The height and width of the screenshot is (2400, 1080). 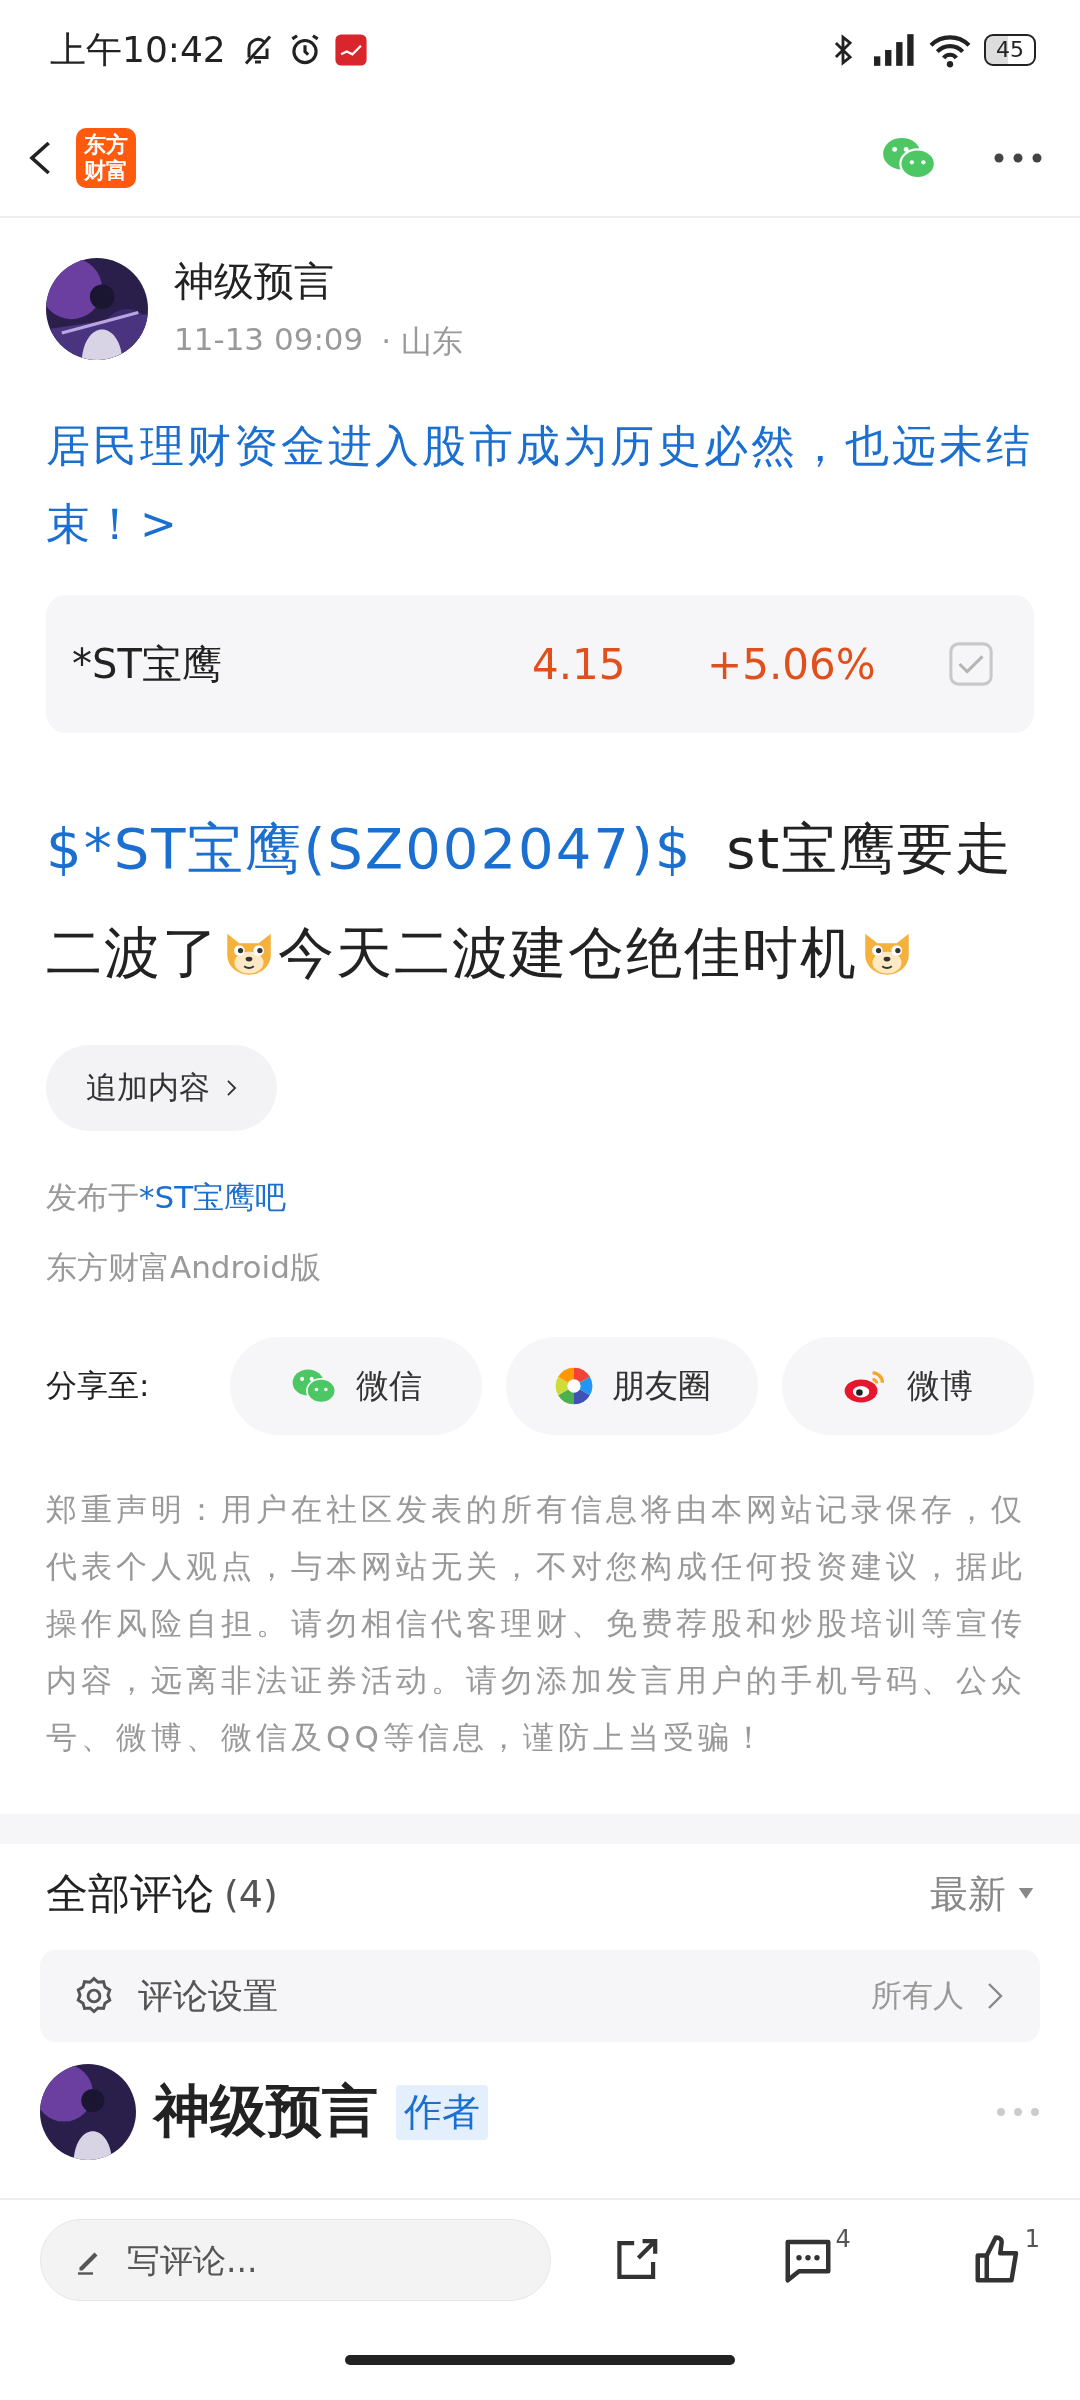 I want to click on like-count: 1, so click(x=1032, y=2239).